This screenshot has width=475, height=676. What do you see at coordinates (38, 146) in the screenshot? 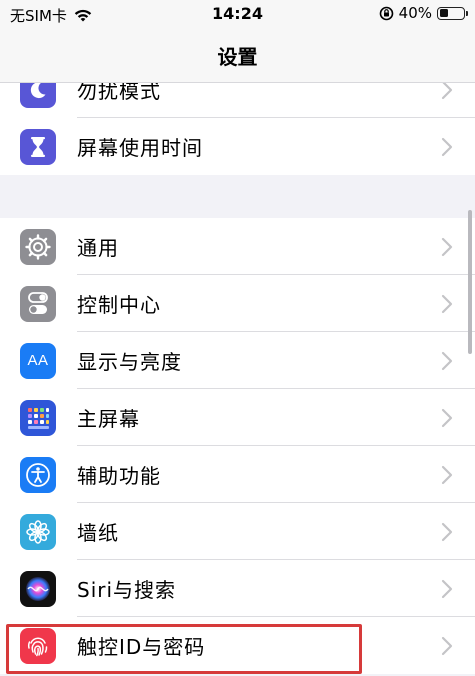
I see `hourglass-icon` at bounding box center [38, 146].